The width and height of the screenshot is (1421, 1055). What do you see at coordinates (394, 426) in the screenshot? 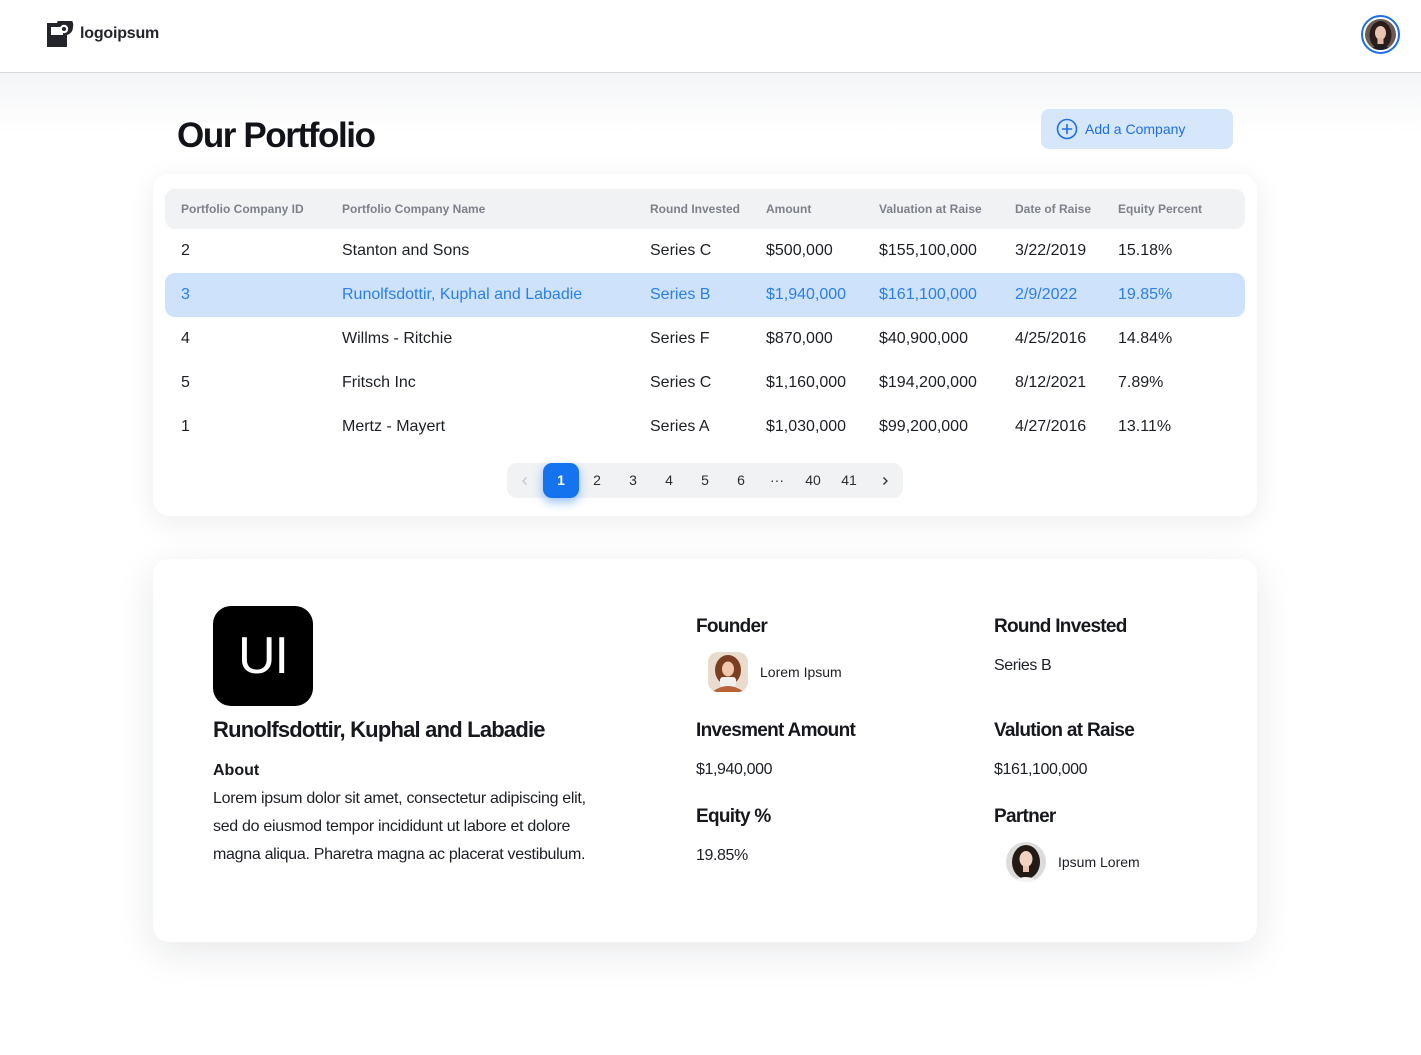
I see `cell-name: Mertz - Mayert` at bounding box center [394, 426].